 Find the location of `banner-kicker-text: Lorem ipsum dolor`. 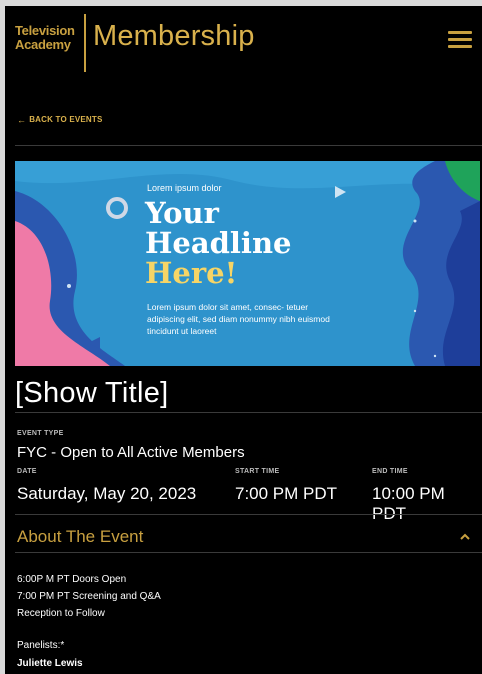

banner-kicker-text: Lorem ipsum dolor is located at coordinates (184, 188).